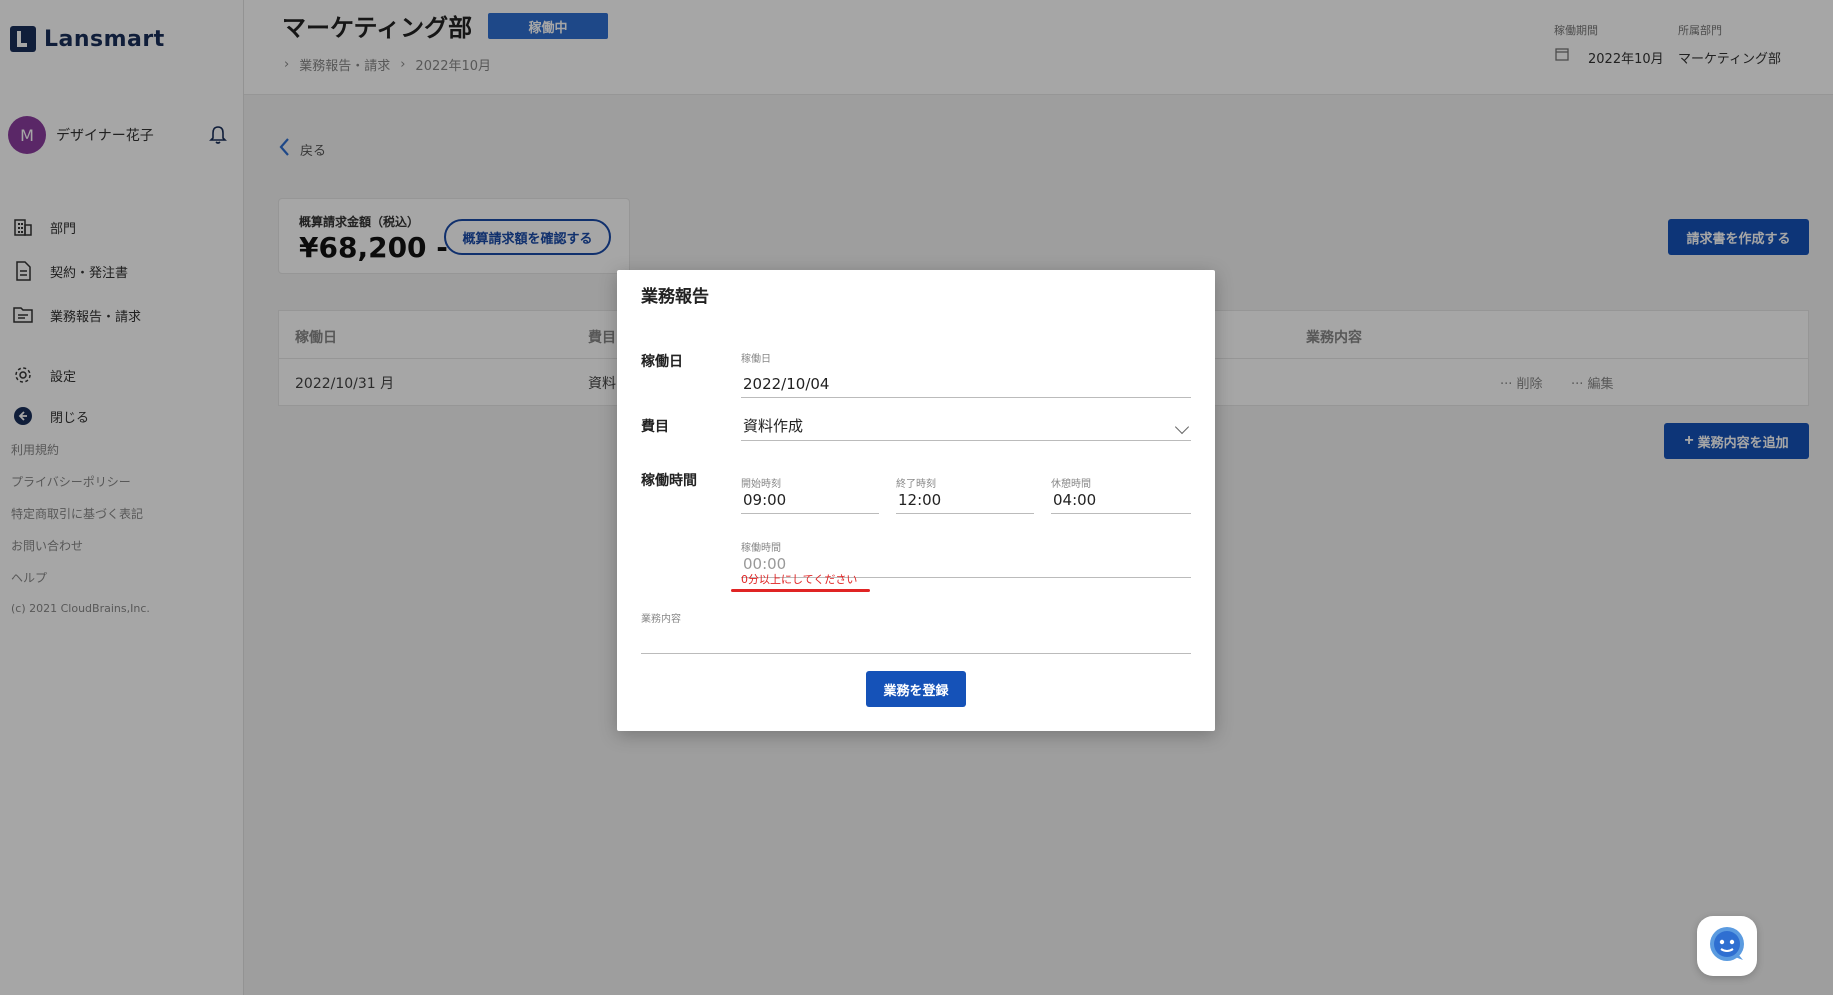 The height and width of the screenshot is (995, 1833). I want to click on start-time-input: 開始時刻 09:00, so click(810, 496).